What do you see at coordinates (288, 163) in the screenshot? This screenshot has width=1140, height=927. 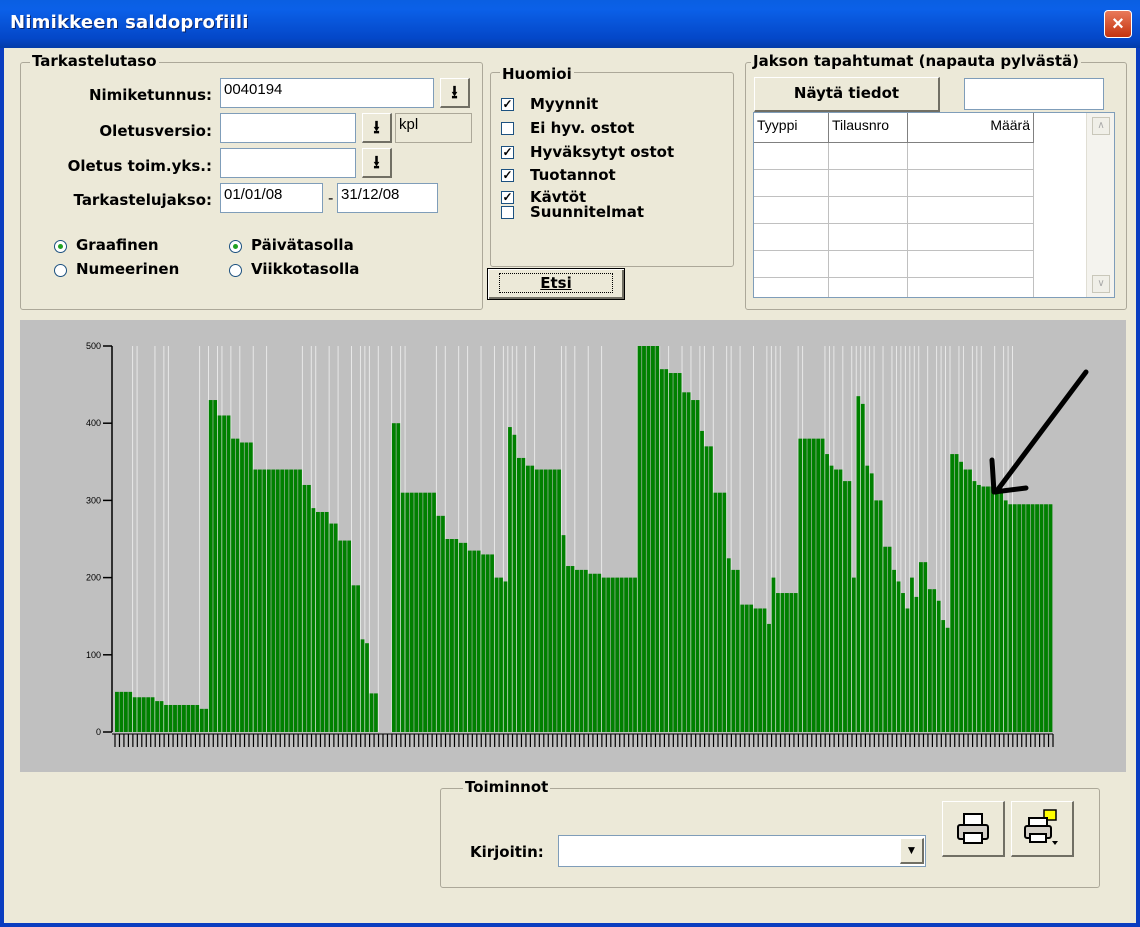 I see `oletus-toimyks-field` at bounding box center [288, 163].